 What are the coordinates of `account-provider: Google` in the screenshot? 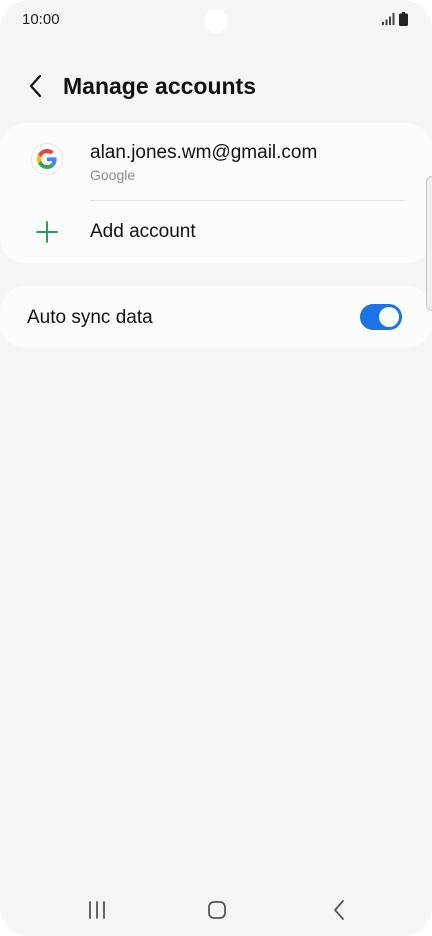 It's located at (113, 175).